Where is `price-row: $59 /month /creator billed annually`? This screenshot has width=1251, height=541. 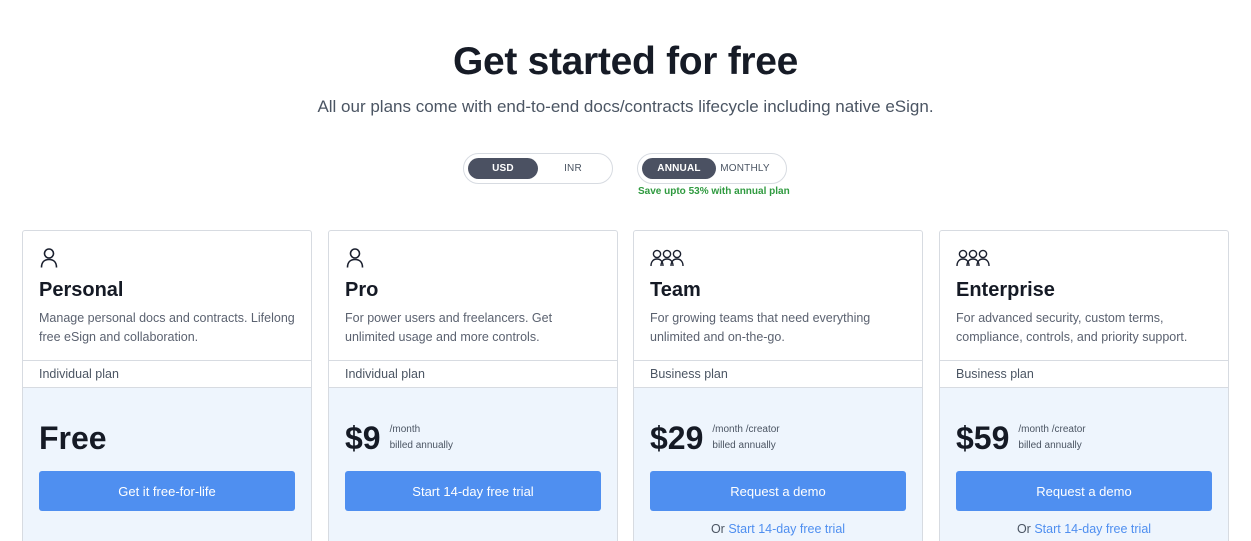 price-row: $59 /month /creator billed annually is located at coordinates (1021, 438).